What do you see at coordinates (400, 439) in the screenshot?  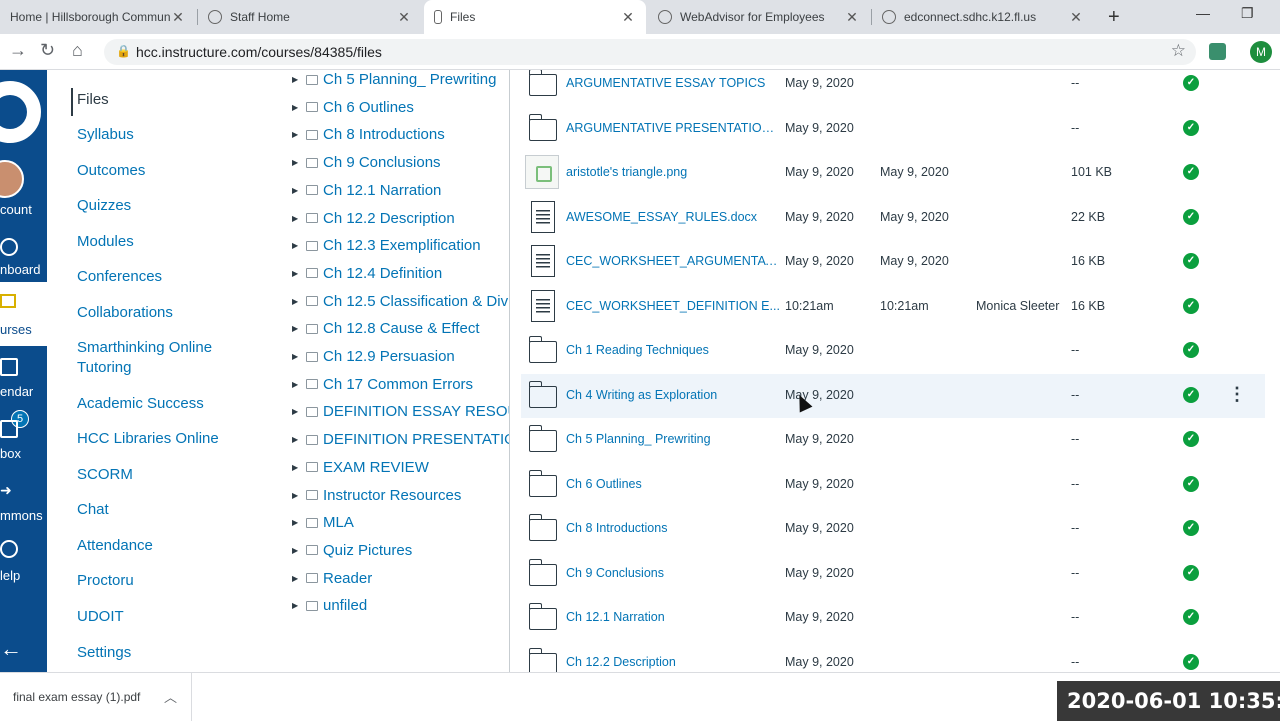 I see `folder-tree-item: ▶ DEFINITION PRESENTATIONS` at bounding box center [400, 439].